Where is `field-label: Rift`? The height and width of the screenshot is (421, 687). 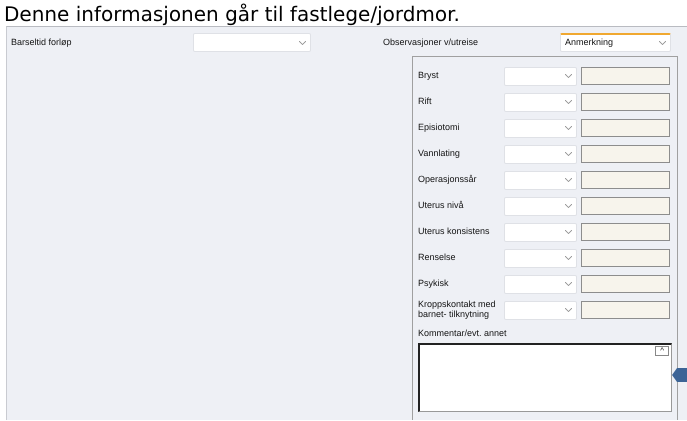
field-label: Rift is located at coordinates (425, 102).